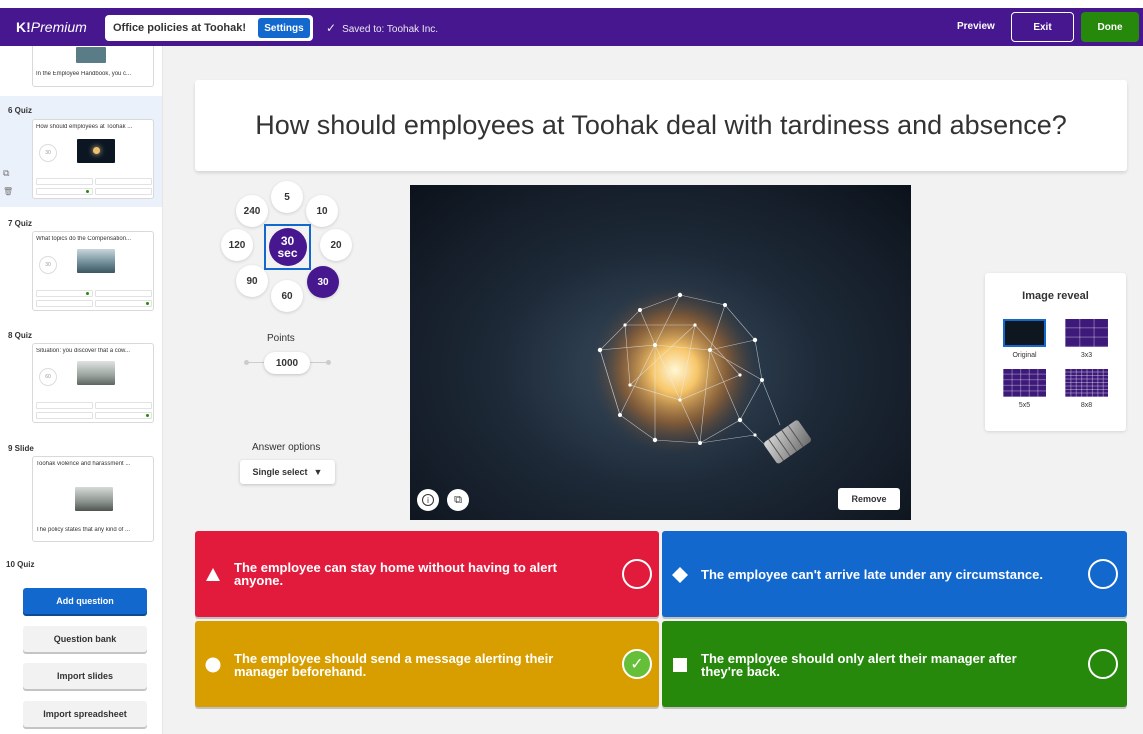  Describe the element at coordinates (323, 282) in the screenshot. I see `time-option-30: 30` at that location.